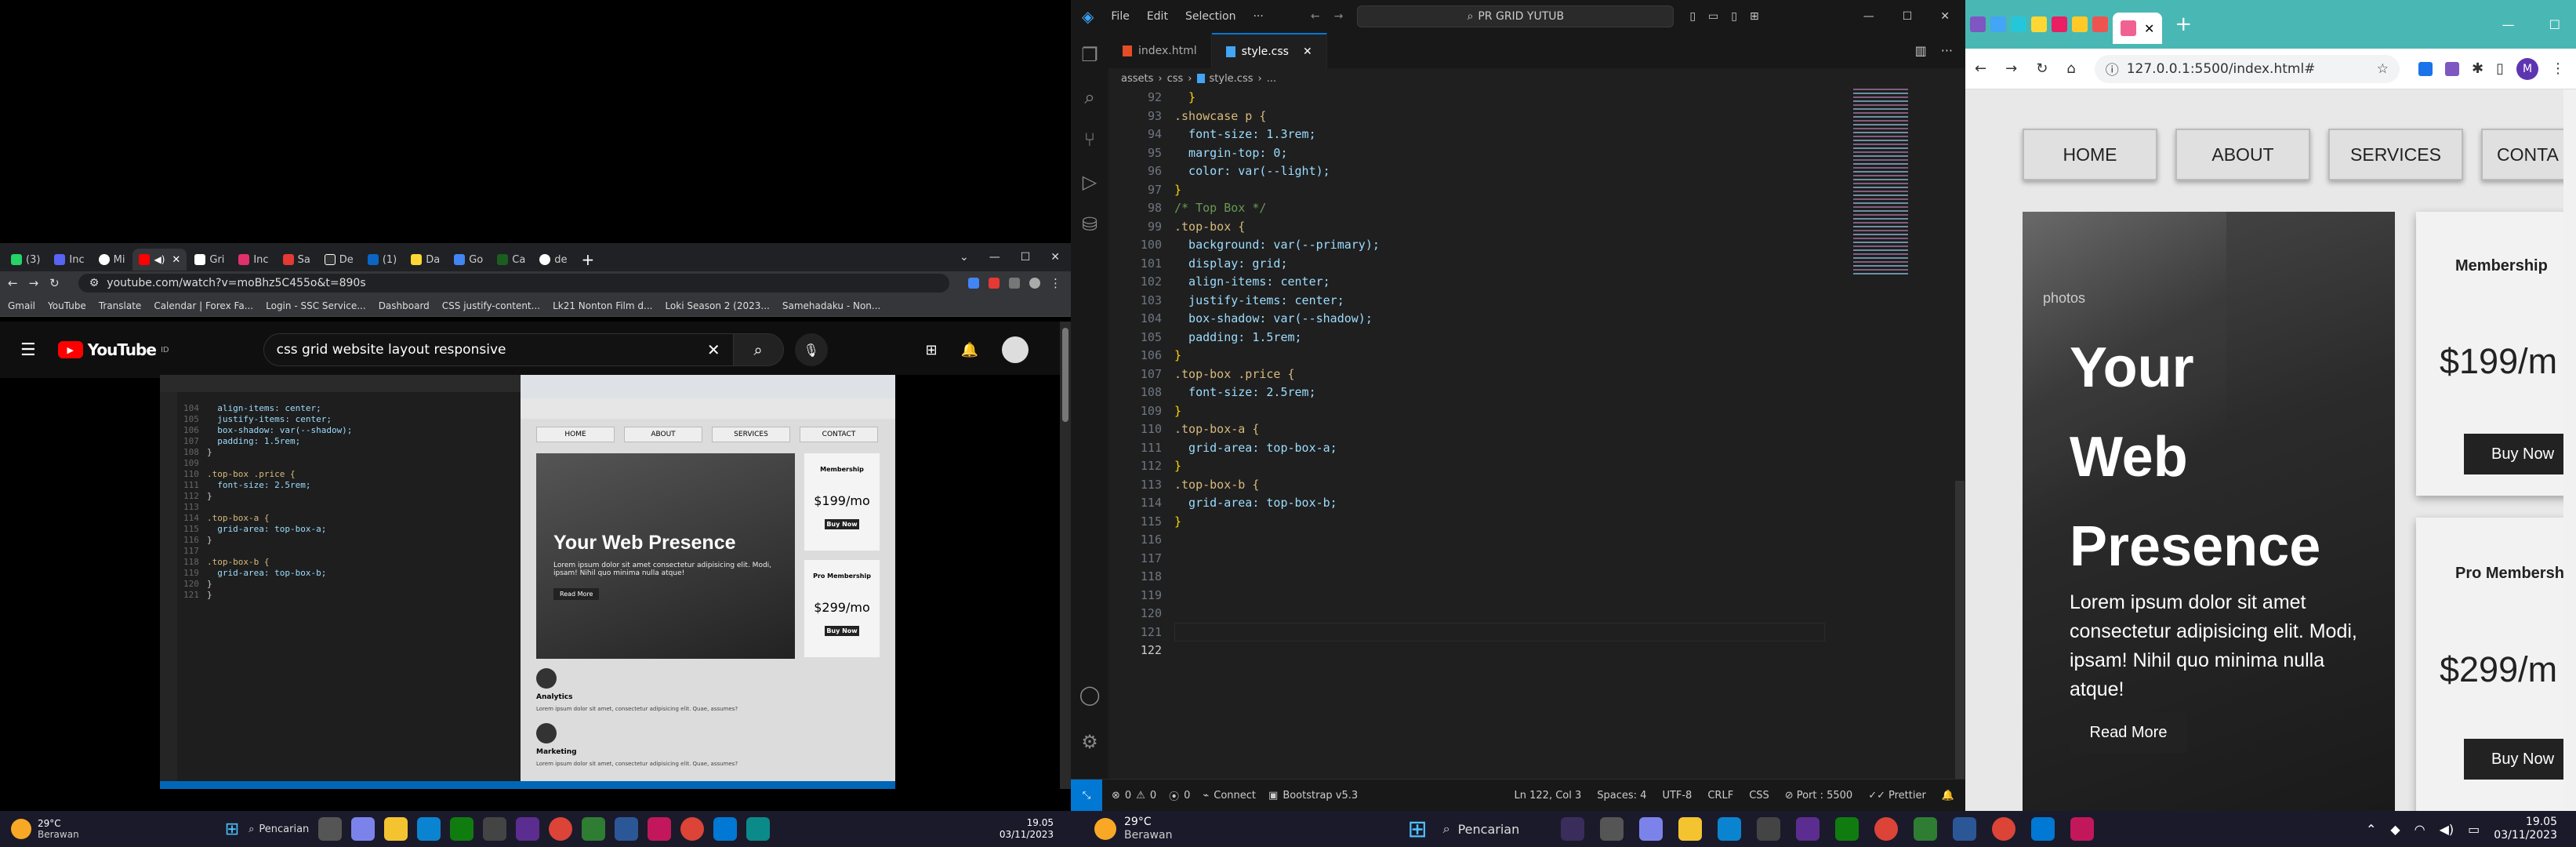 The image size is (2576, 847). What do you see at coordinates (1134, 796) in the screenshot?
I see `problems-indicator: ⊗ 0 ⚠ 0` at bounding box center [1134, 796].